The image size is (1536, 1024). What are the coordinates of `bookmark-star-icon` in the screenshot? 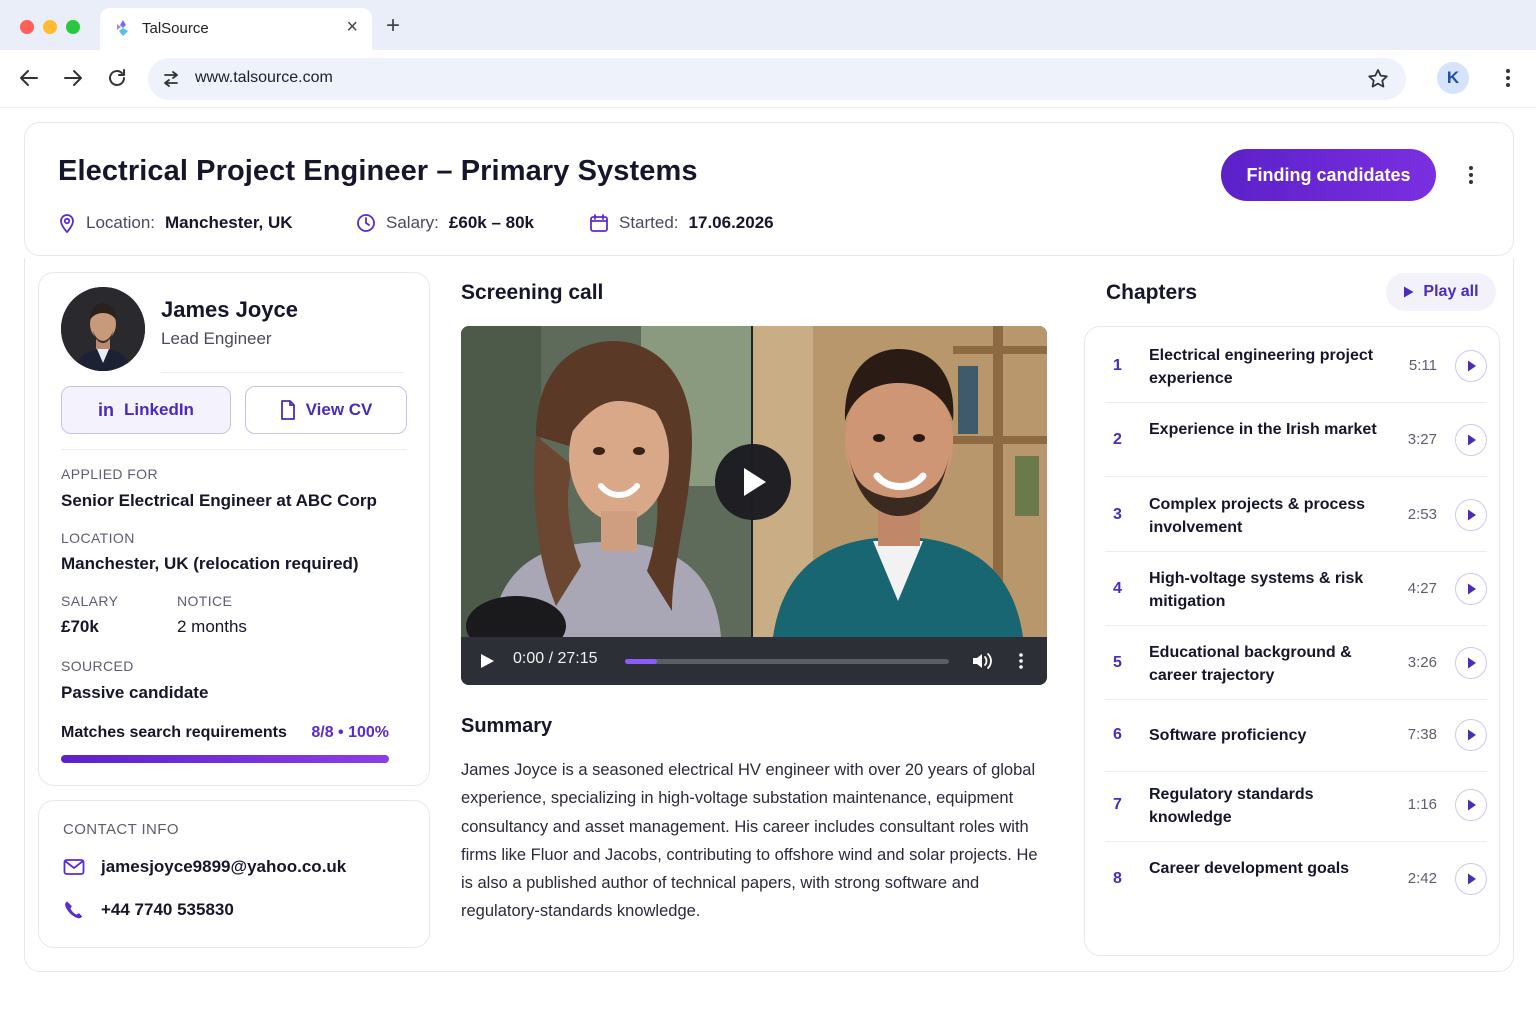 It's located at (1378, 79).